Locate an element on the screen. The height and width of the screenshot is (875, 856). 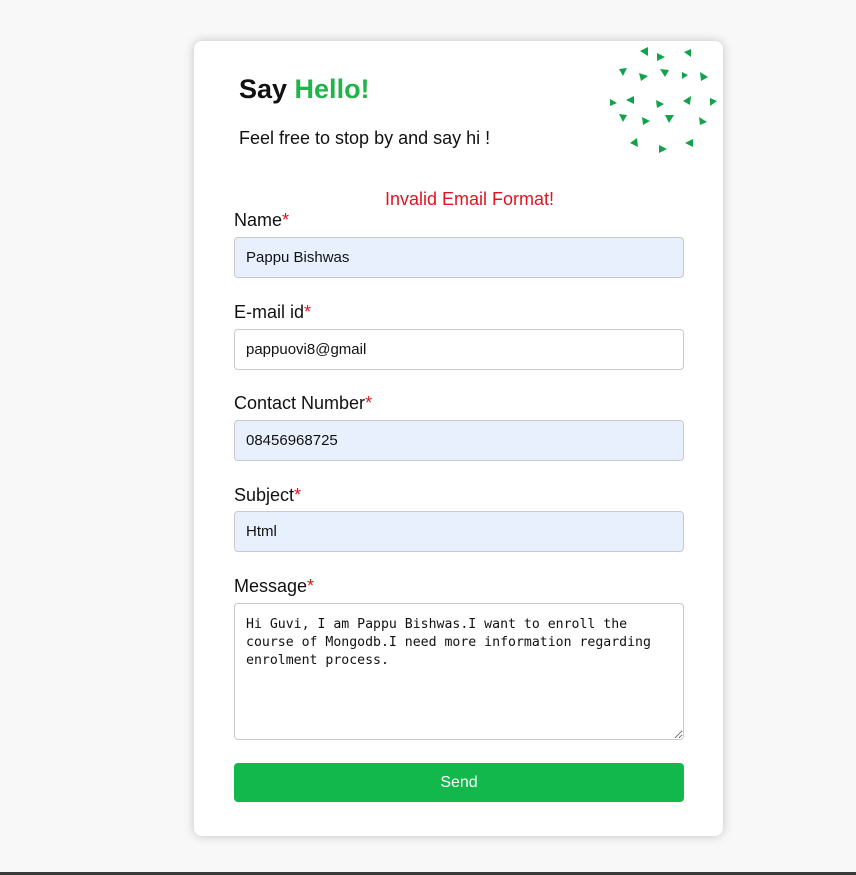
email-error-message: Invalid Email Format! is located at coordinates (469, 199).